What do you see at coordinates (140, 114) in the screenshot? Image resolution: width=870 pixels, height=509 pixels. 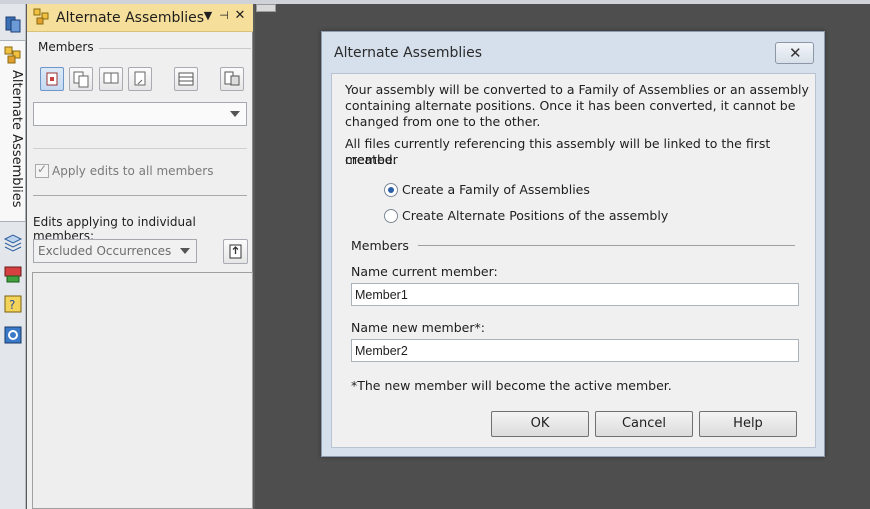 I see `member-select` at bounding box center [140, 114].